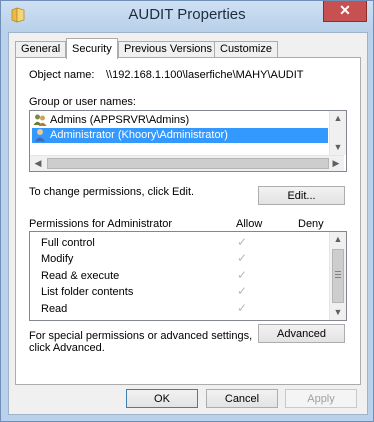  I want to click on permission-row: Read, so click(54, 309).